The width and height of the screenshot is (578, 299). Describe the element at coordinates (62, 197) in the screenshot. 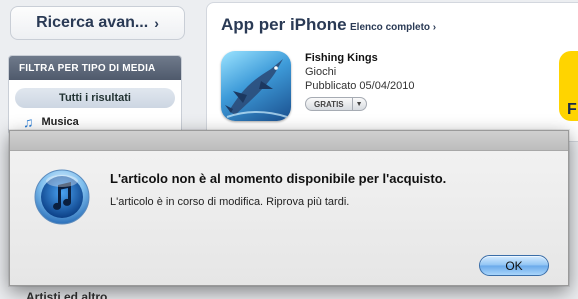

I see `itunes-icon` at that location.